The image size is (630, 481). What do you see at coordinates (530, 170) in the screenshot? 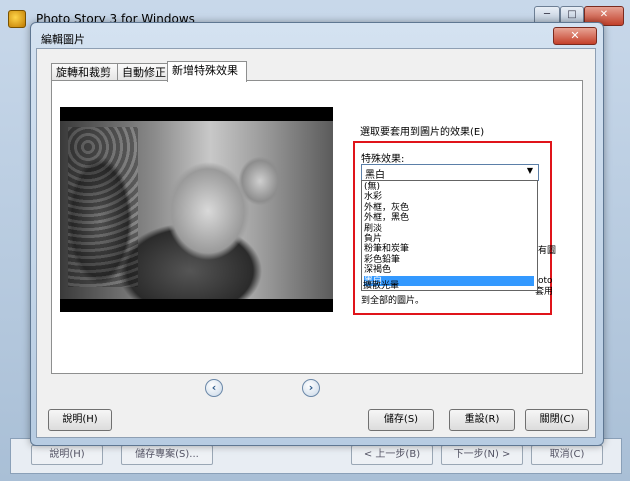
I see `dropdown-arrow-icon: ▼` at bounding box center [530, 170].